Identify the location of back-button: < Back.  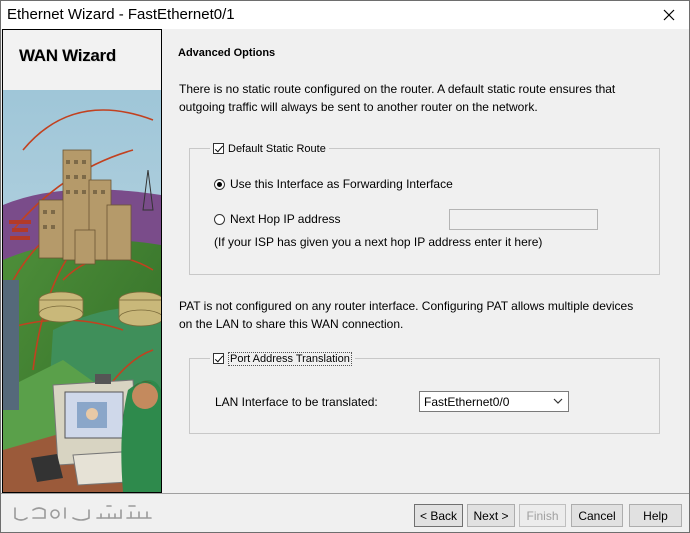
(438, 515).